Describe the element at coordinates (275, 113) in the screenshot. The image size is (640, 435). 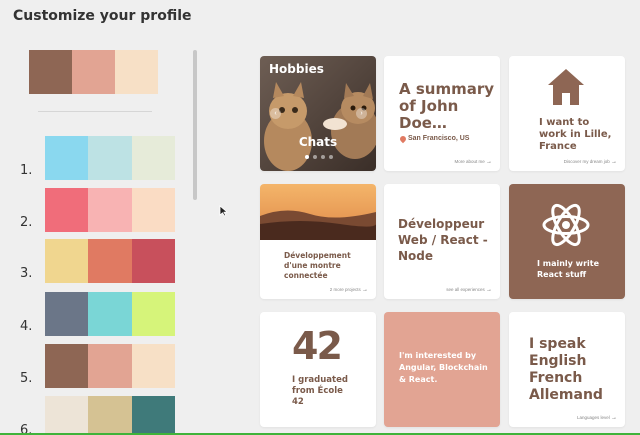
I see `carousel-prev-icon: ‹` at that location.